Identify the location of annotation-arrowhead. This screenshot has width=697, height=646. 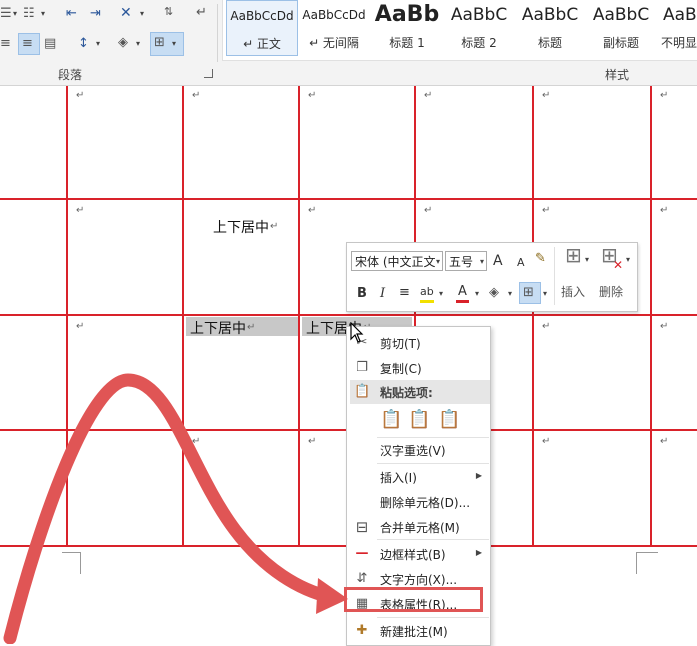
(332, 596).